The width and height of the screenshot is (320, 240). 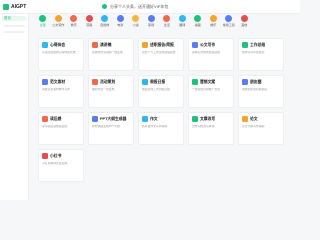 I want to click on bag-icon, so click(x=151, y=18).